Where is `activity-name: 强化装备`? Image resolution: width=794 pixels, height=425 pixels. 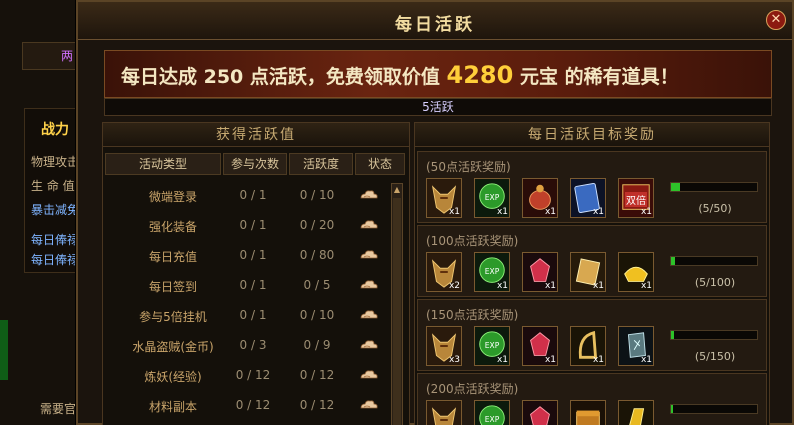 activity-name: 强化装备 is located at coordinates (172, 227).